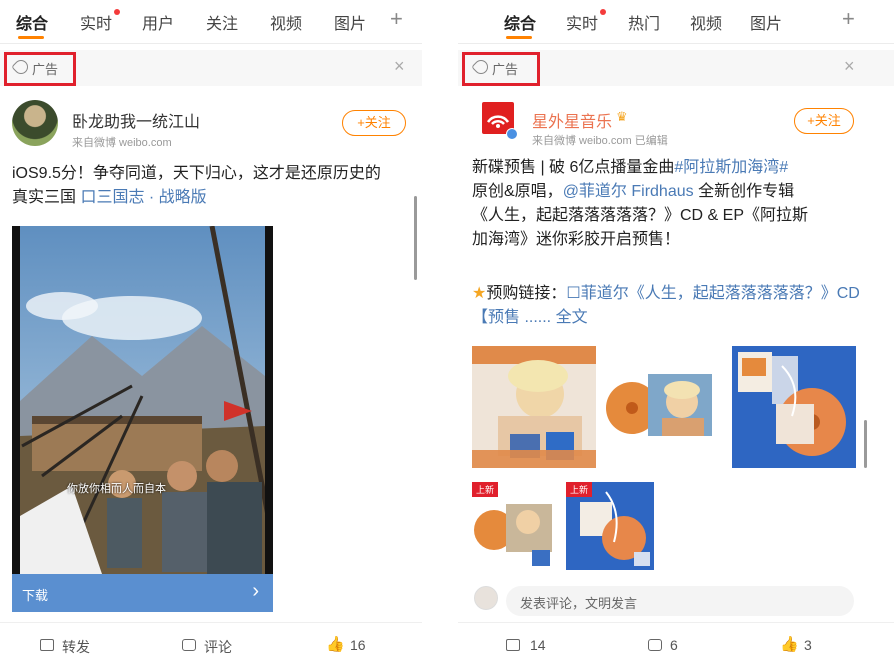  Describe the element at coordinates (512, 134) in the screenshot. I see `verified-badge-icon` at that location.